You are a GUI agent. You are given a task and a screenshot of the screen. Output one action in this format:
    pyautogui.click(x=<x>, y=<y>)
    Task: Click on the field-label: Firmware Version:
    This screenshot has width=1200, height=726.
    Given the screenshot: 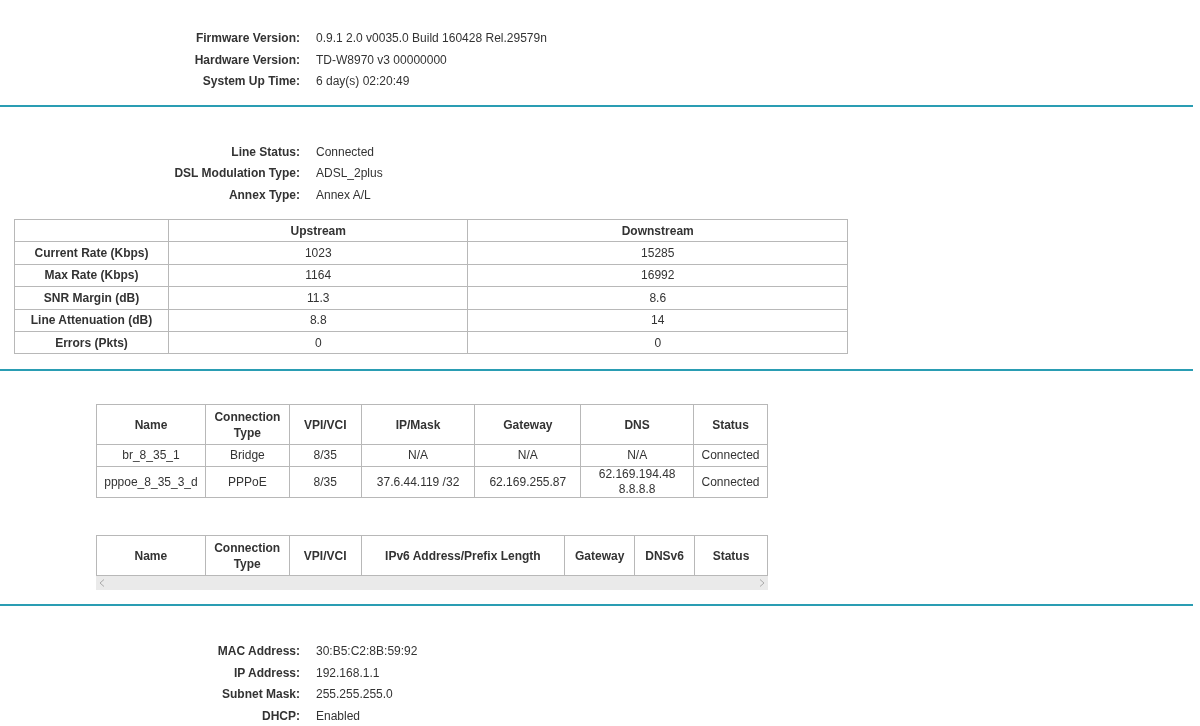 What is the action you would take?
    pyautogui.click(x=247, y=38)
    